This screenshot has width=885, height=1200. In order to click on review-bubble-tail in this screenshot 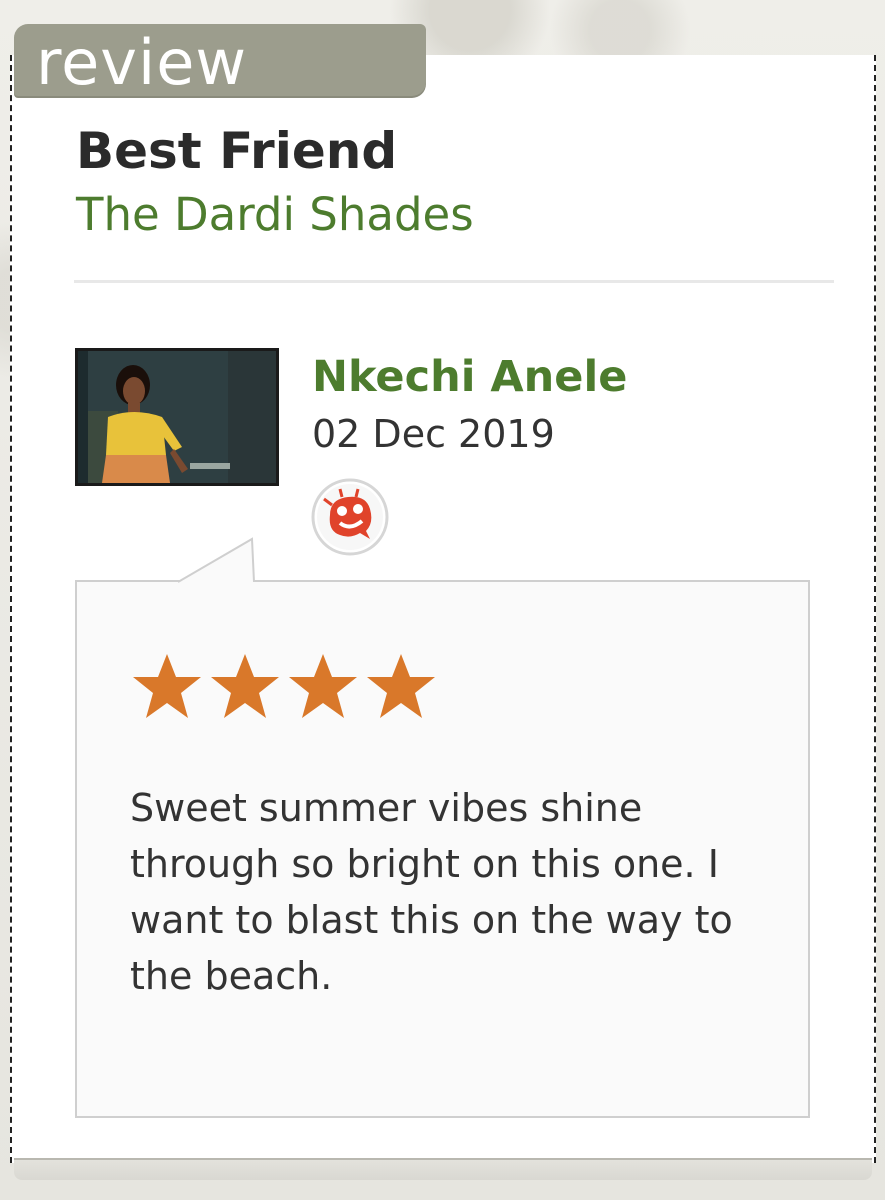, I will do `click(217, 561)`.